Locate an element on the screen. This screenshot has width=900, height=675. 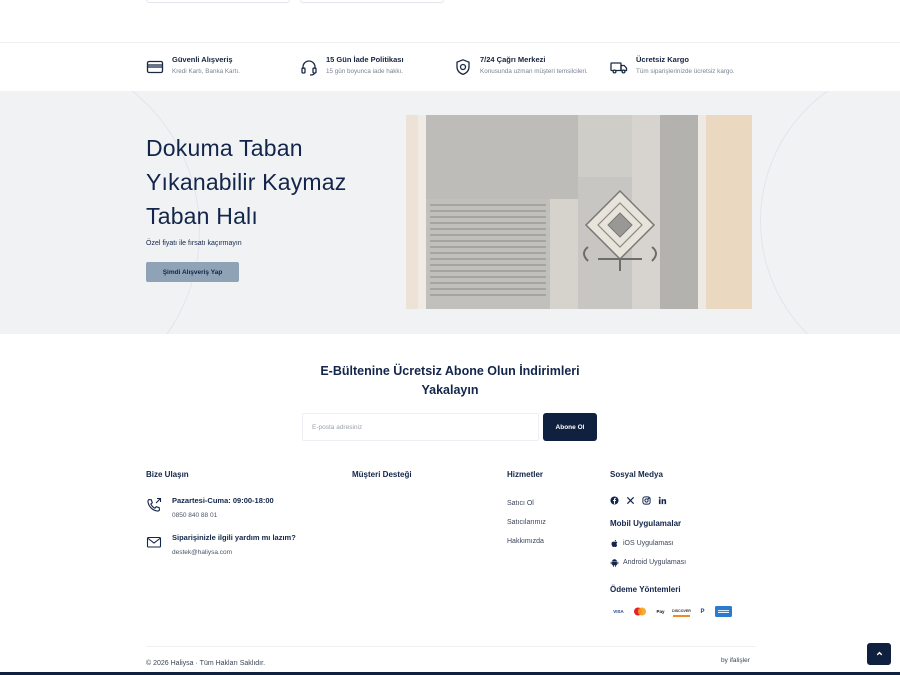
truck-icon is located at coordinates (619, 67).